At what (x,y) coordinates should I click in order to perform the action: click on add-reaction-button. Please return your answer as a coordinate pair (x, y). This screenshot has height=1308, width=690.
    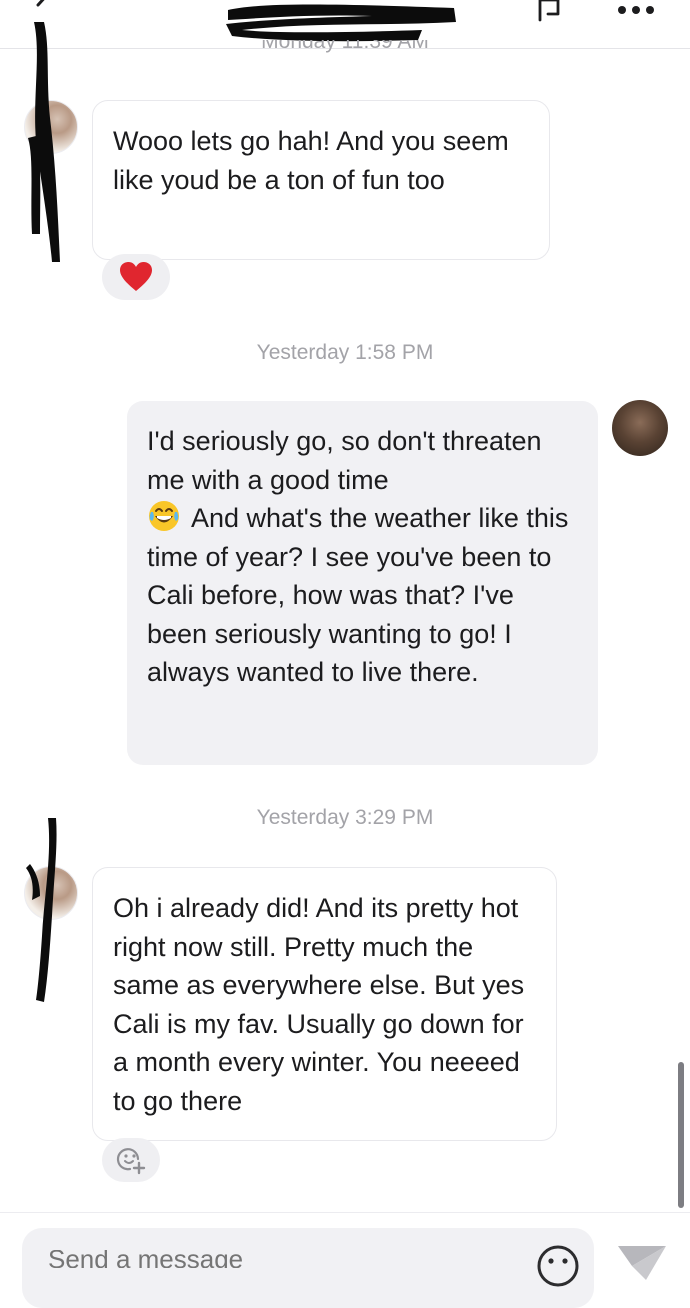
    Looking at the image, I should click on (131, 1160).